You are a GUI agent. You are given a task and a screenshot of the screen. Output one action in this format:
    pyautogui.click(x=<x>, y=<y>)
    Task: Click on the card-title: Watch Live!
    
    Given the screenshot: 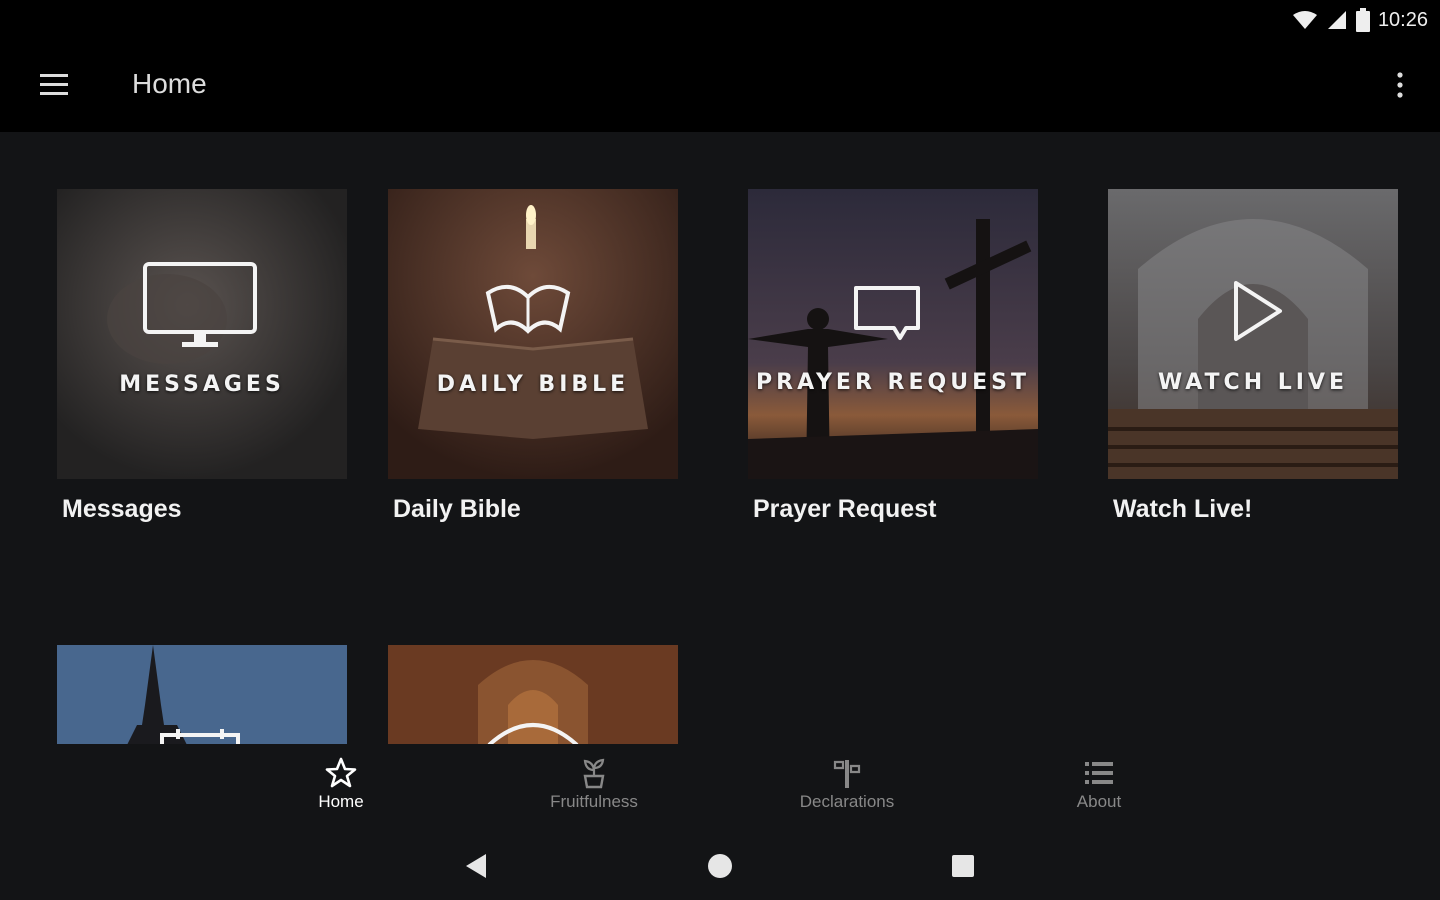 What is the action you would take?
    pyautogui.click(x=1183, y=509)
    